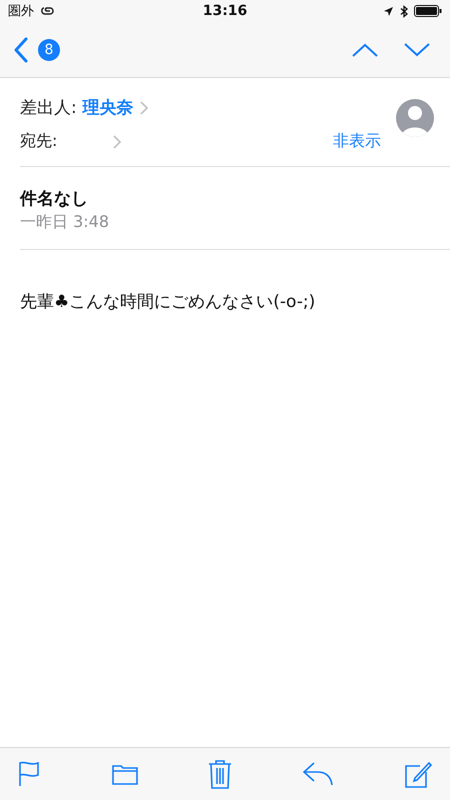  Describe the element at coordinates (428, 11) in the screenshot. I see `battery-icon` at that location.